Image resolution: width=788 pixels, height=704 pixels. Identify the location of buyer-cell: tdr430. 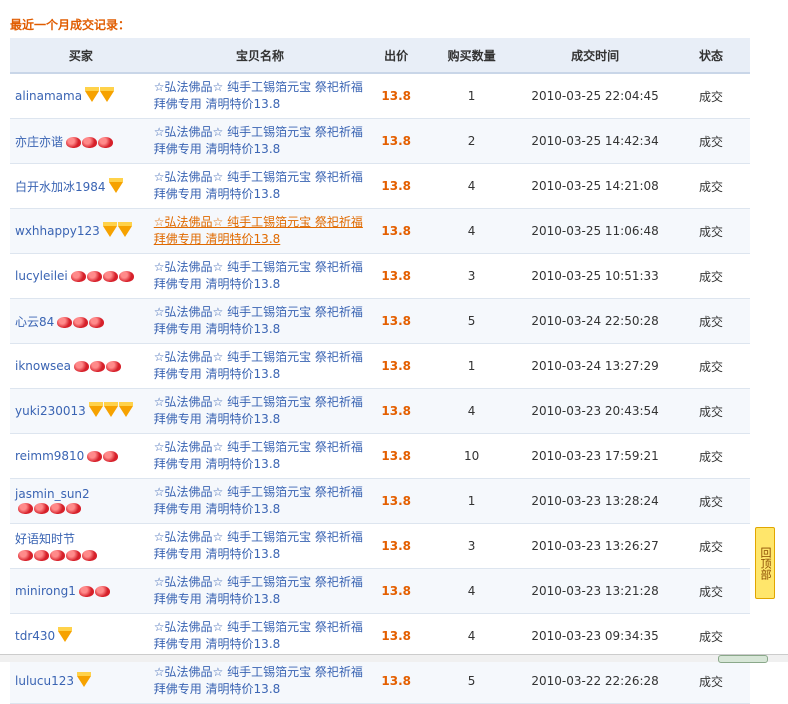
(81, 636).